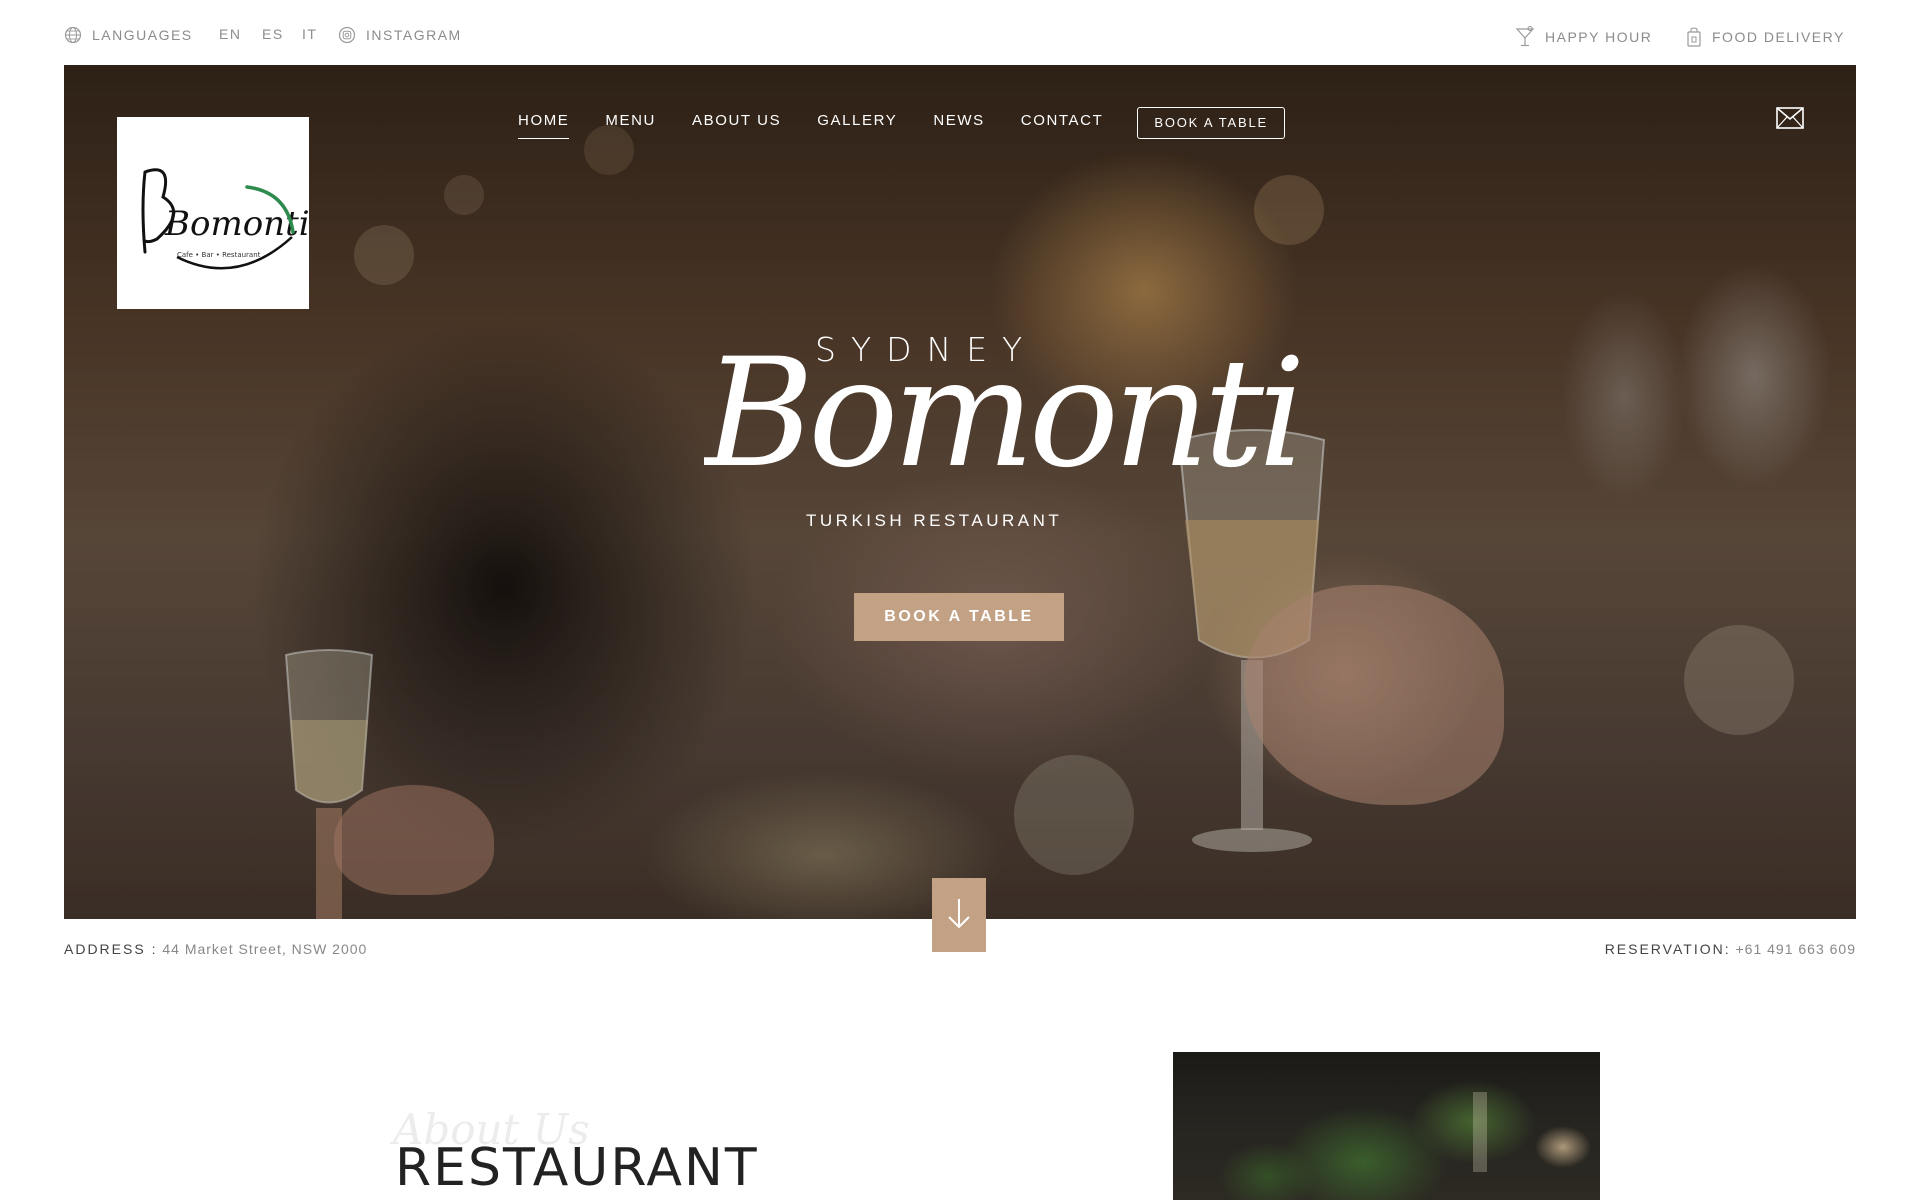  What do you see at coordinates (1525, 37) in the screenshot?
I see `cocktail-icon` at bounding box center [1525, 37].